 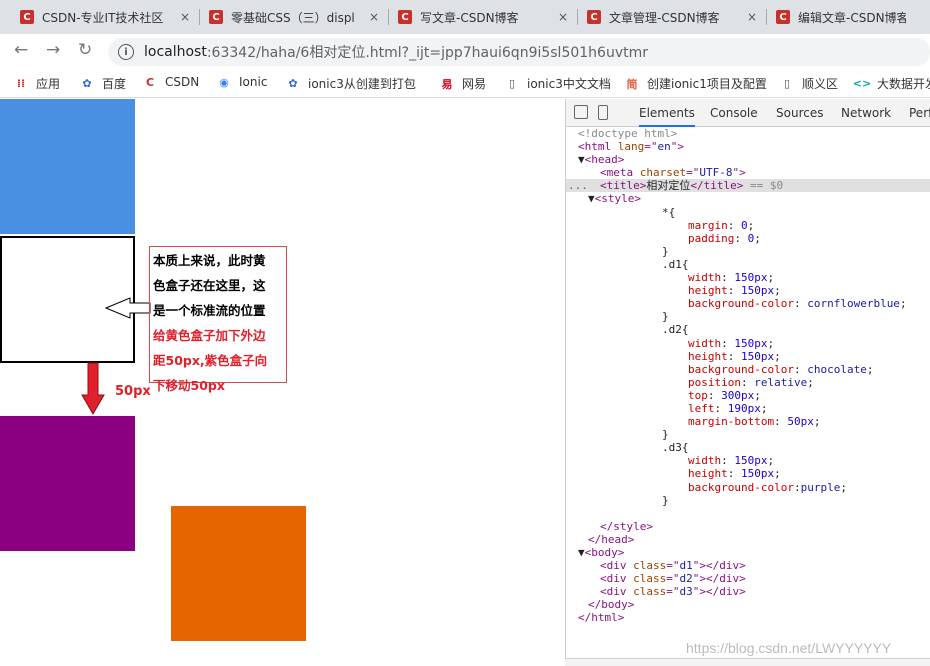 What do you see at coordinates (748, 198) in the screenshot?
I see `dom-tree-line: ▼<style>` at bounding box center [748, 198].